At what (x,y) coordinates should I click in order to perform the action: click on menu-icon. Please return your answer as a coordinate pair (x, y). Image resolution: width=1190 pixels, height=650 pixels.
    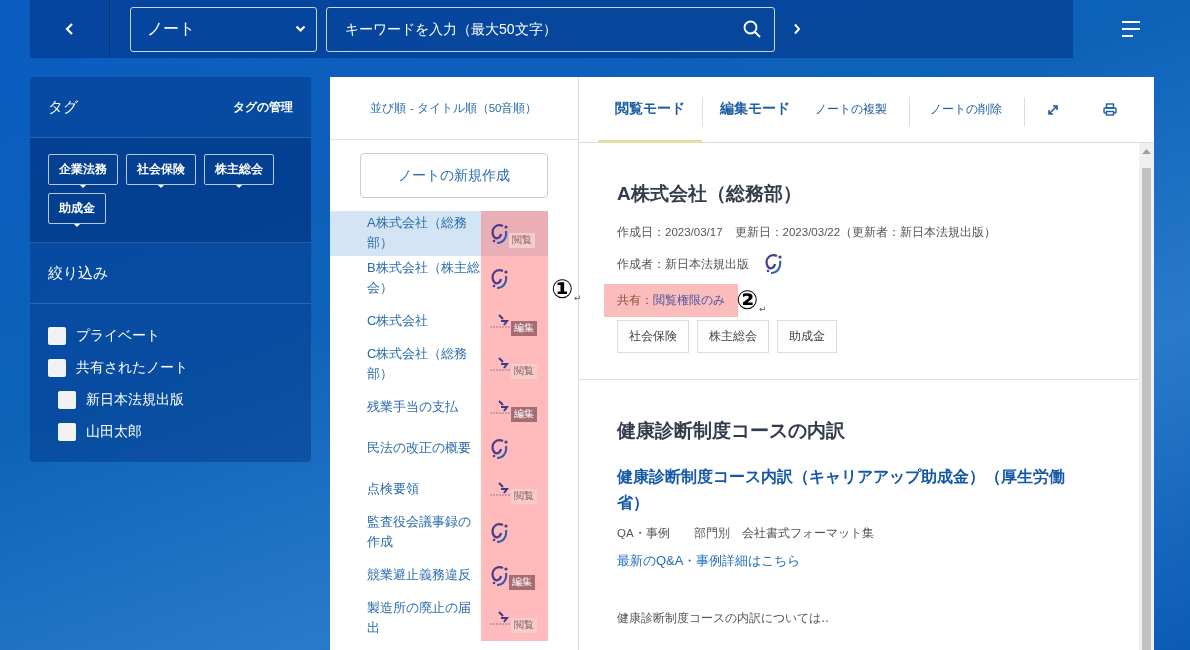
    Looking at the image, I should click on (1131, 29).